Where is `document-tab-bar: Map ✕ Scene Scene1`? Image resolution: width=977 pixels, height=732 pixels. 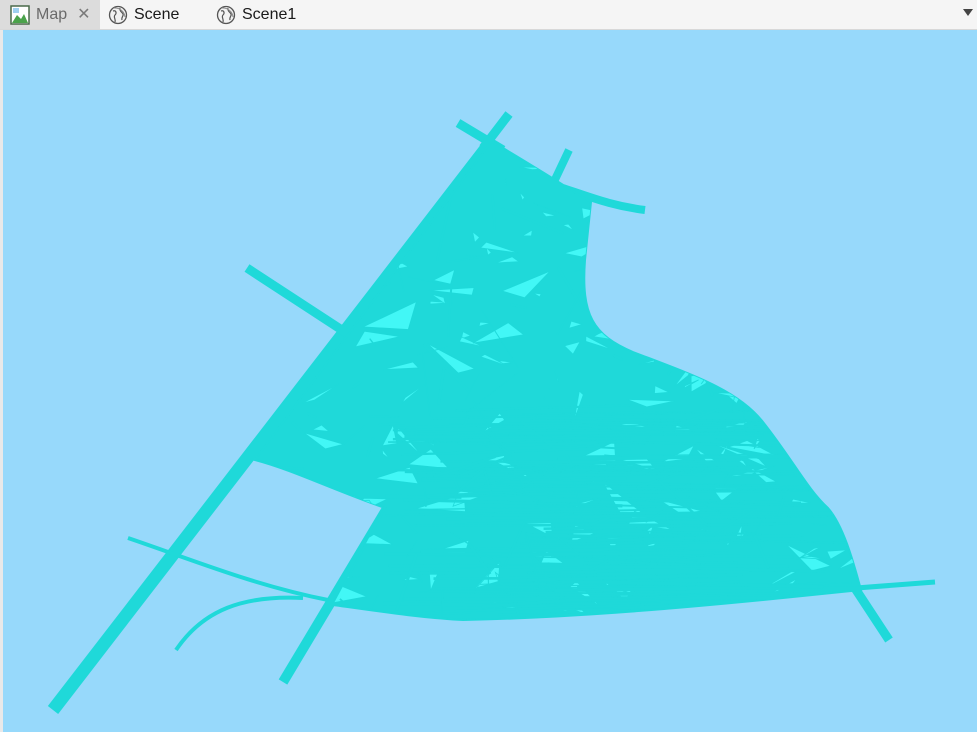
document-tab-bar: Map ✕ Scene Scene1 is located at coordinates (488, 15).